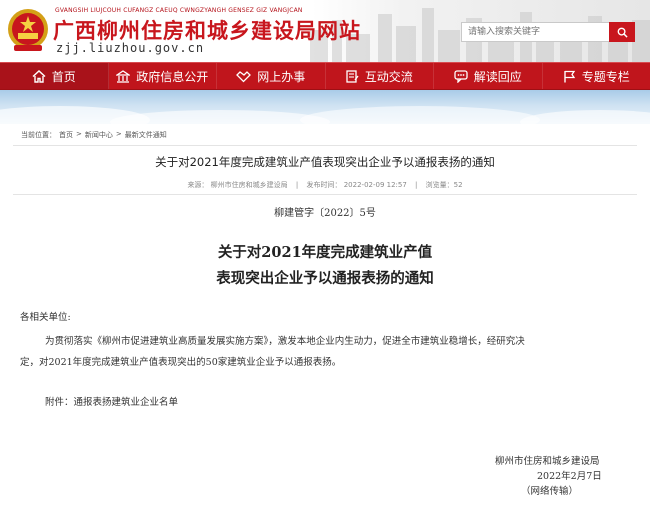  Describe the element at coordinates (112, 402) in the screenshot. I see `document-attachment: 附件：通报表扬建筑业企业名单` at that location.